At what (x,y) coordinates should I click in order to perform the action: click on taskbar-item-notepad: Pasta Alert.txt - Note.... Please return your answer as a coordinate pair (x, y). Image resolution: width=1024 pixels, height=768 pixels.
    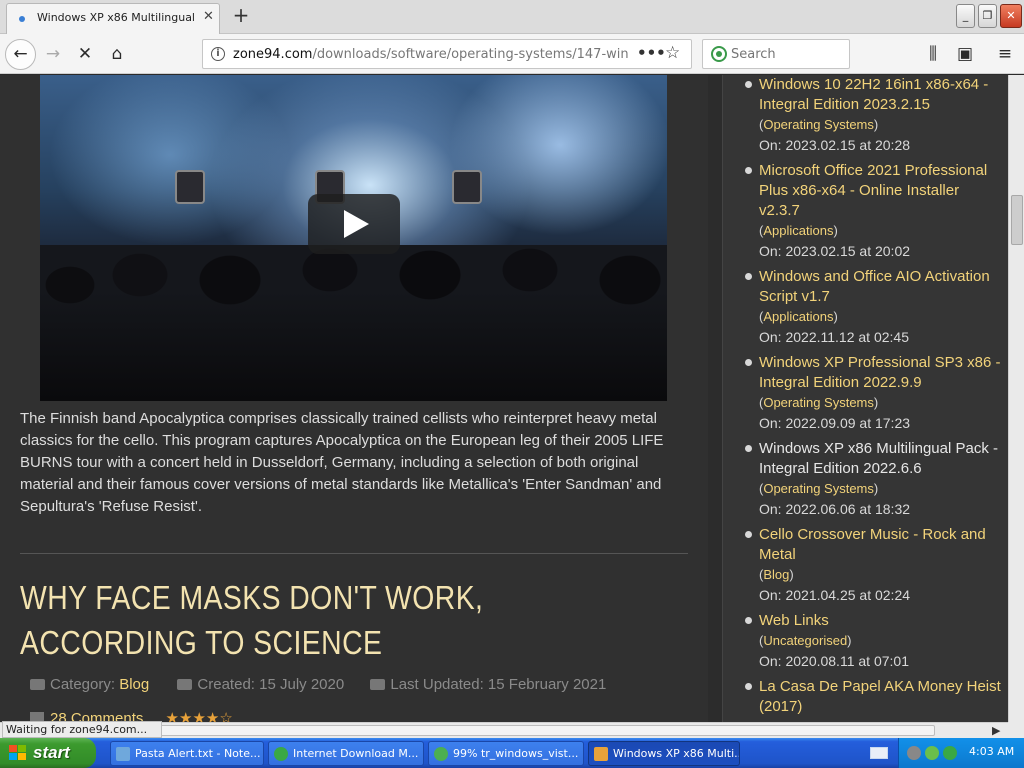
    Looking at the image, I should click on (187, 753).